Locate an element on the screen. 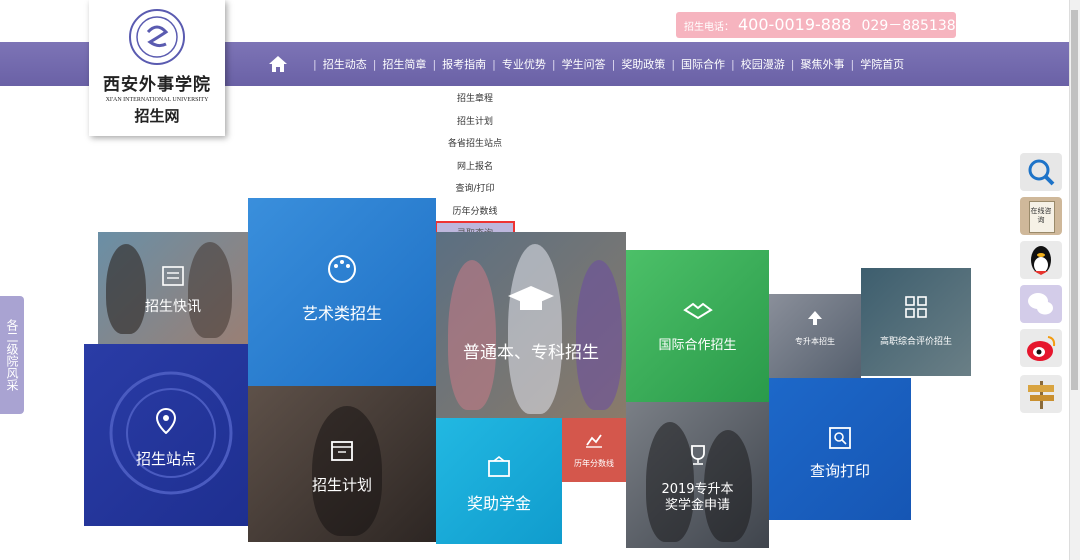  search-icon is located at coordinates (1041, 172).